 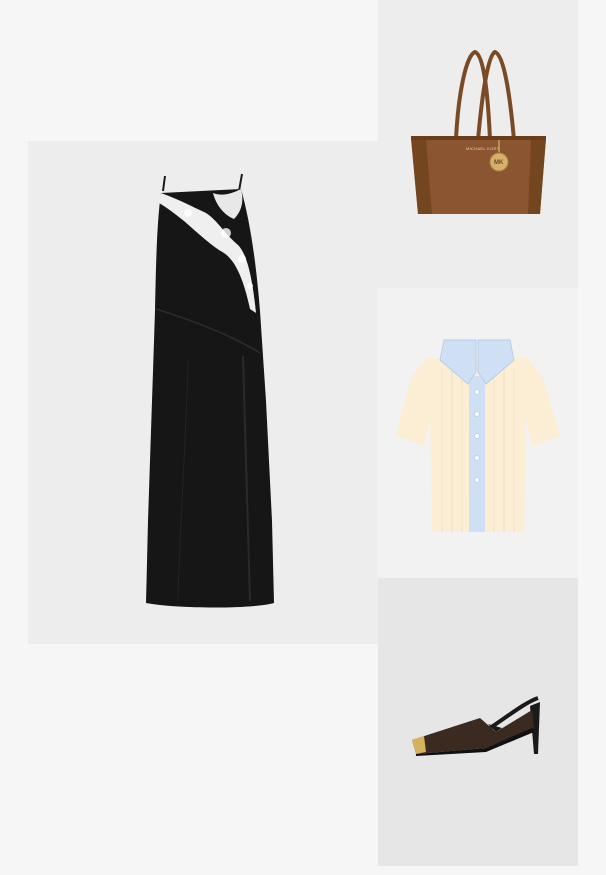 I want to click on bag-top-edge, so click(x=478, y=138).